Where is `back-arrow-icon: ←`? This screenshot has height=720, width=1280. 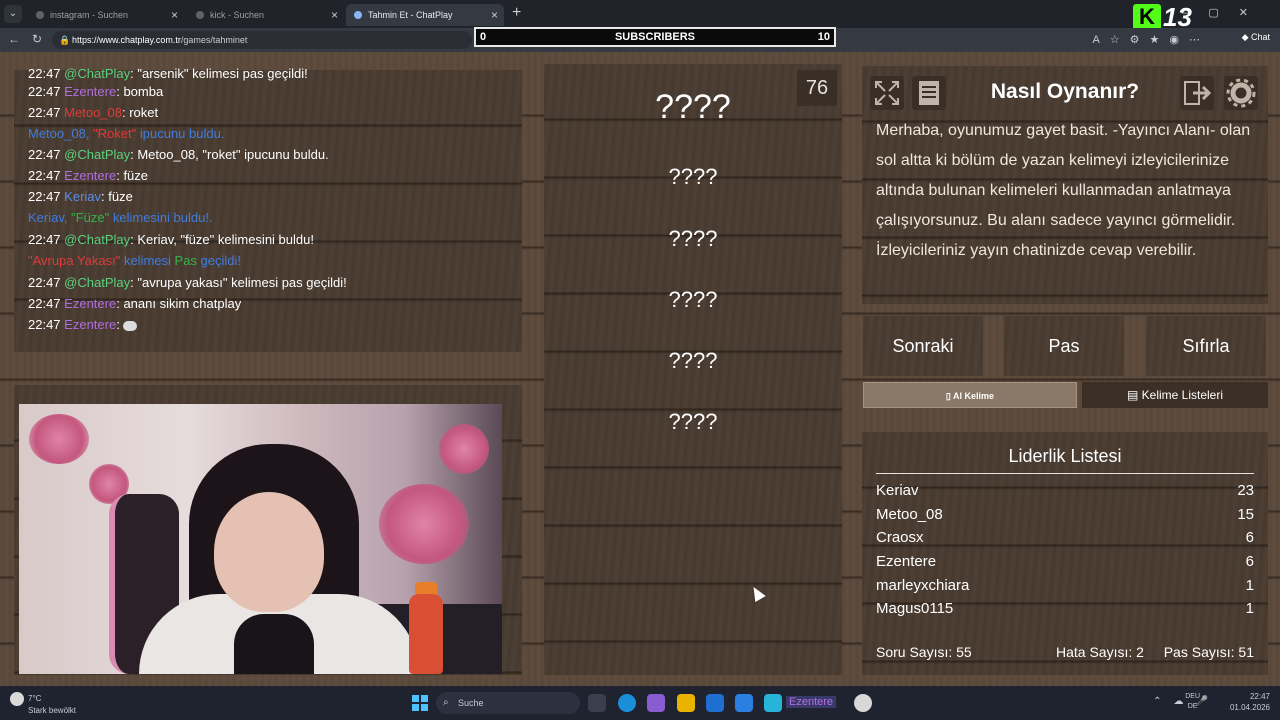
back-arrow-icon: ← is located at coordinates (14, 39).